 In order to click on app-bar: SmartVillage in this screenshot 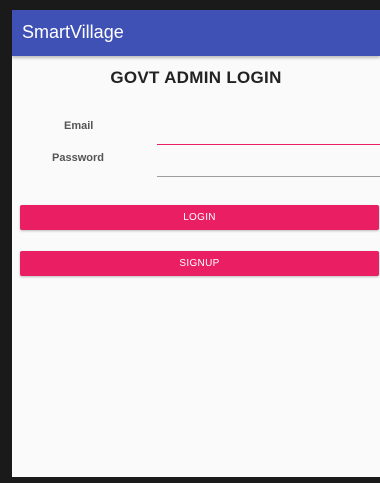, I will do `click(196, 33)`.